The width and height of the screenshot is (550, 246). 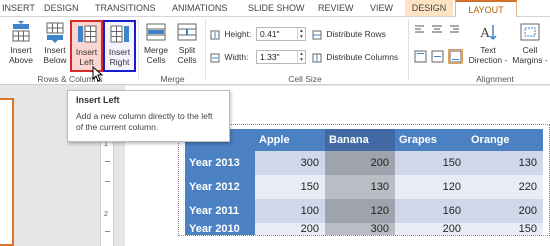 I want to click on tab-design: DESIGN, so click(x=61, y=8).